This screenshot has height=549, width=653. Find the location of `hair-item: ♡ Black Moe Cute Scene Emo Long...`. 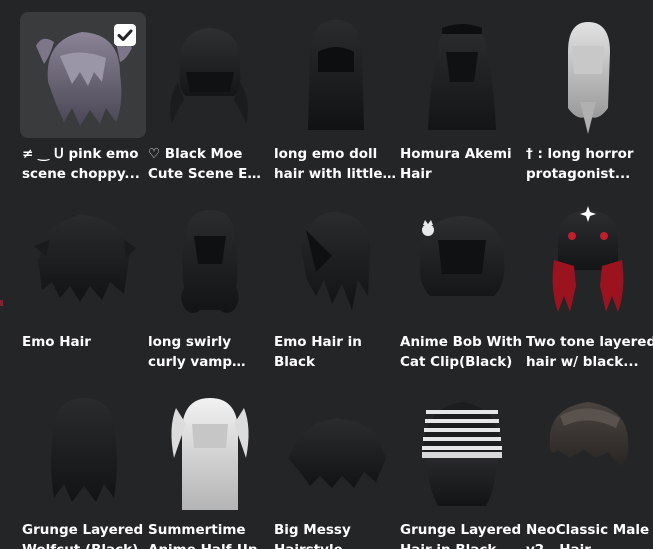

hair-item: ♡ Black Moe Cute Scene Emo Long... is located at coordinates (209, 98).